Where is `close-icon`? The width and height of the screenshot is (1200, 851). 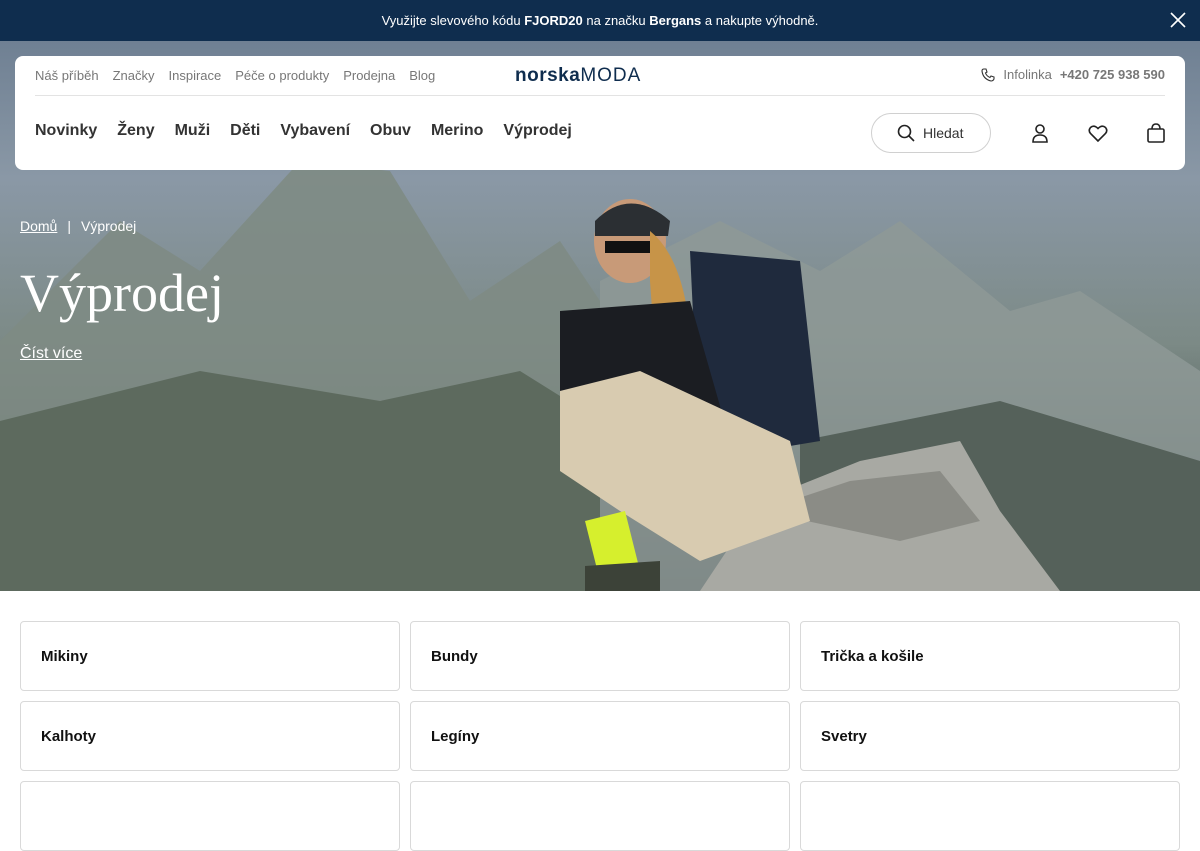
close-icon is located at coordinates (1178, 20).